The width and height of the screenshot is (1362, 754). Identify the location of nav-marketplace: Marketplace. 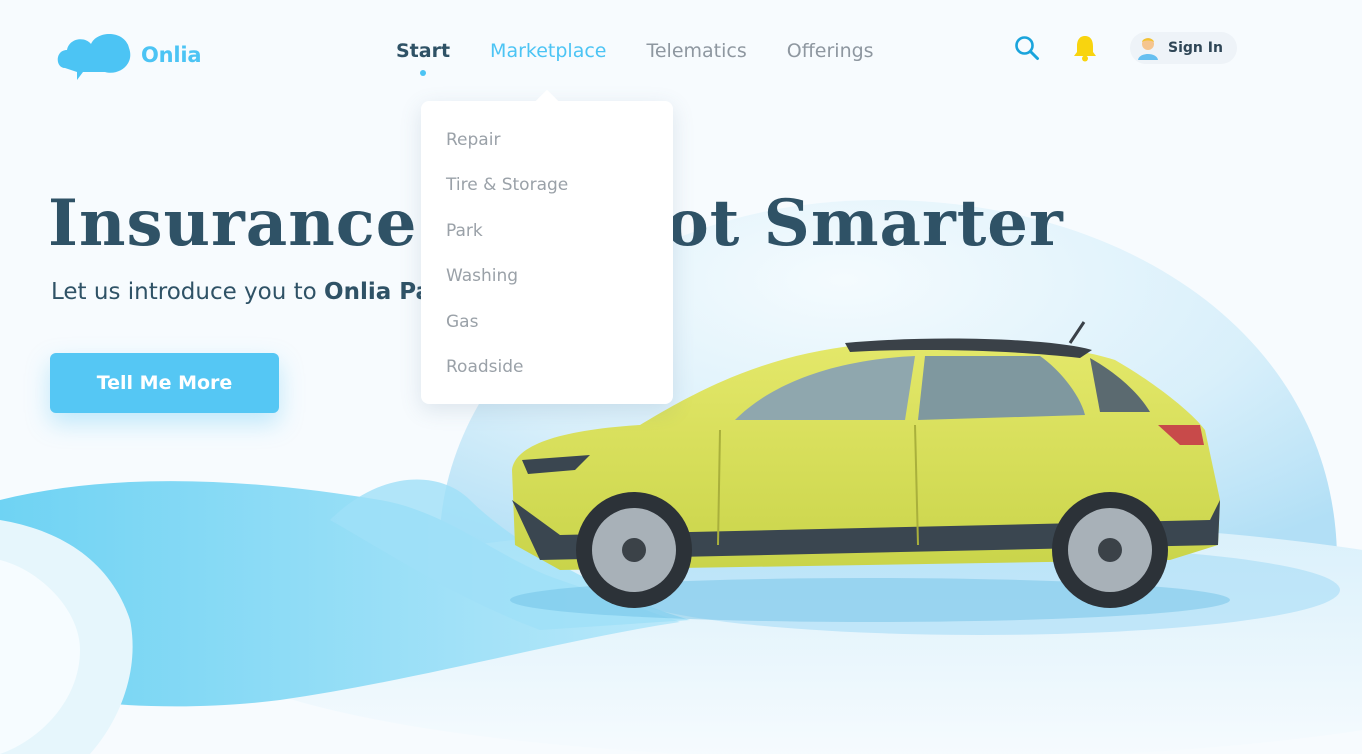
(548, 51).